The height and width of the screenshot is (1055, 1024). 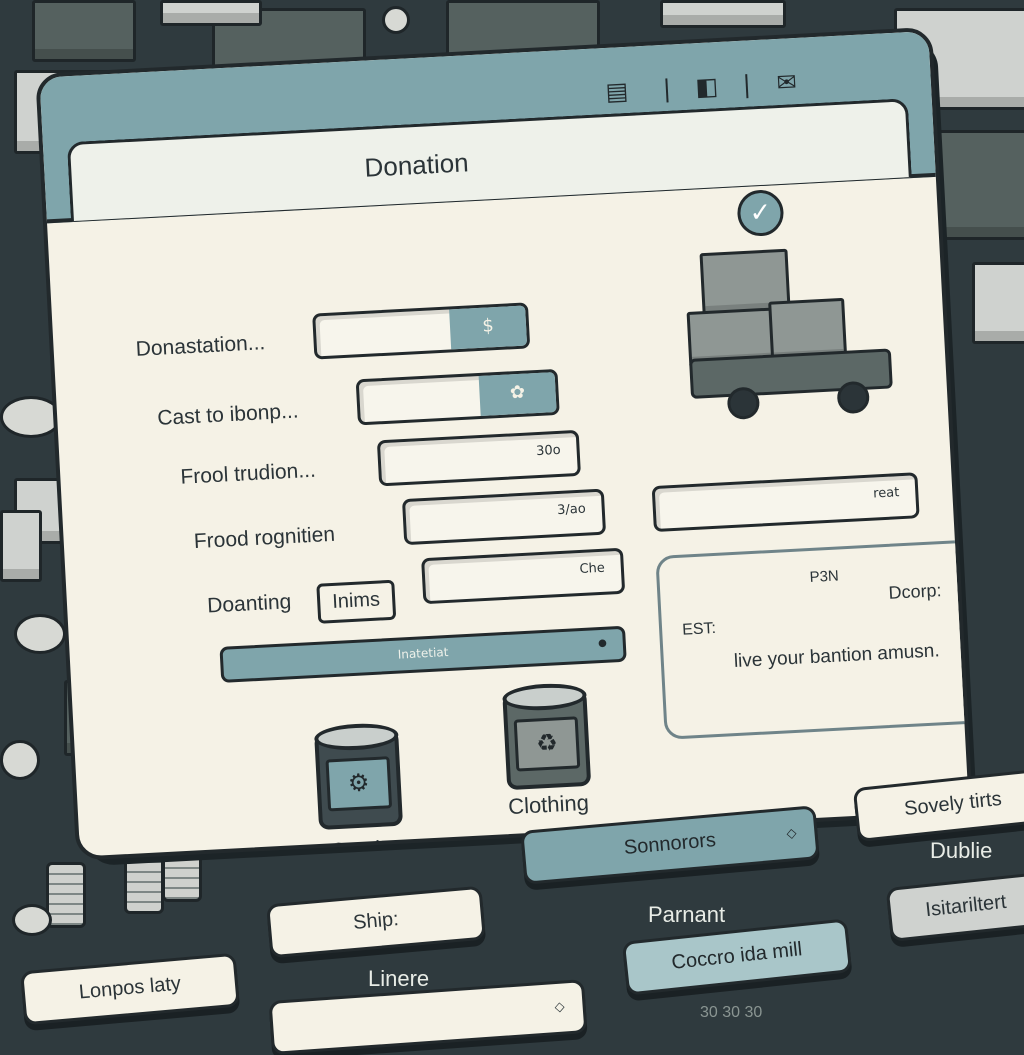 What do you see at coordinates (428, 1017) in the screenshot?
I see `bottom-button: ◇` at bounding box center [428, 1017].